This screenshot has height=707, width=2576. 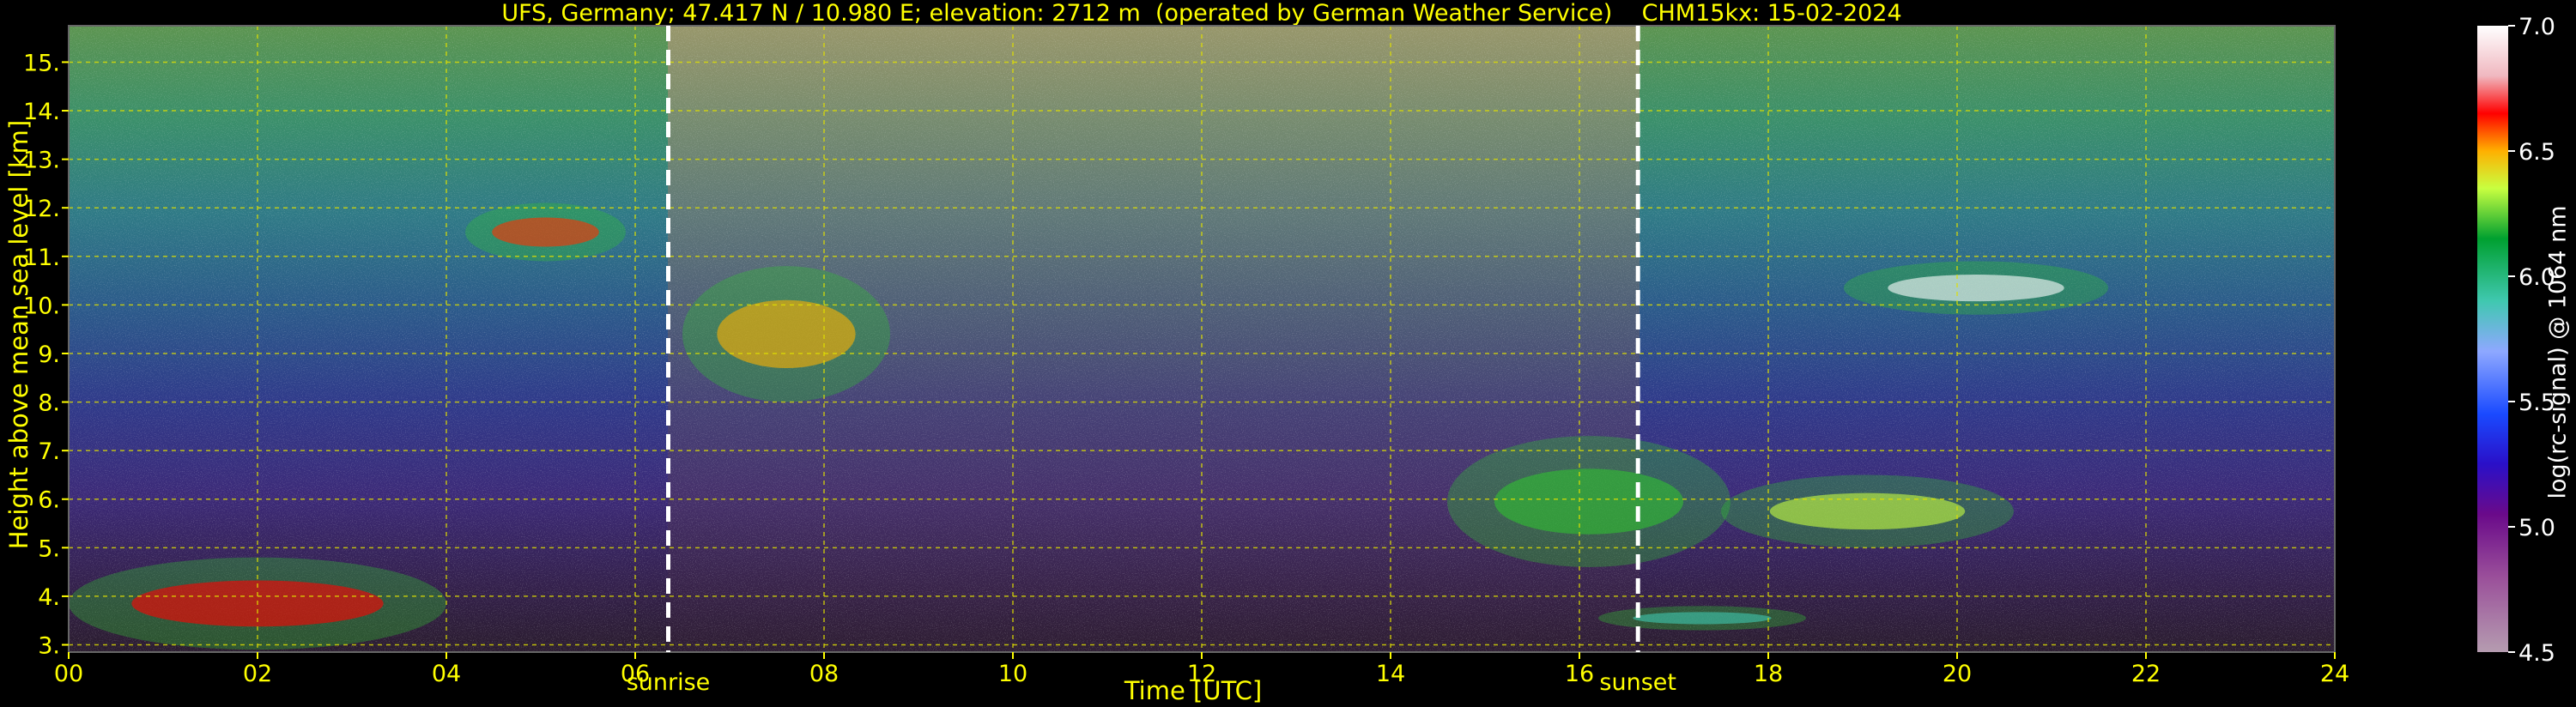 What do you see at coordinates (1193, 690) in the screenshot?
I see `x-axis-label: Time [UTC]` at bounding box center [1193, 690].